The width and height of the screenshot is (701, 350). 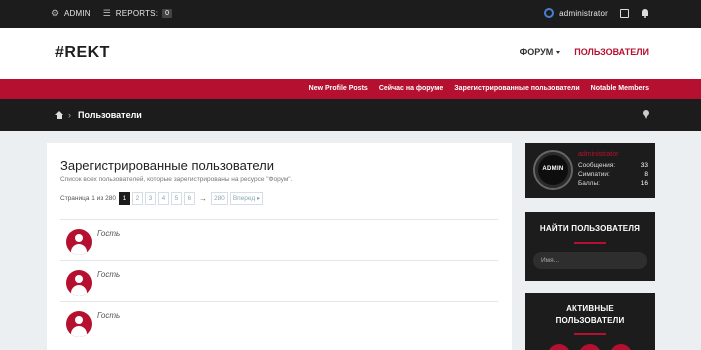 What do you see at coordinates (646, 114) in the screenshot?
I see `location-pin-icon` at bounding box center [646, 114].